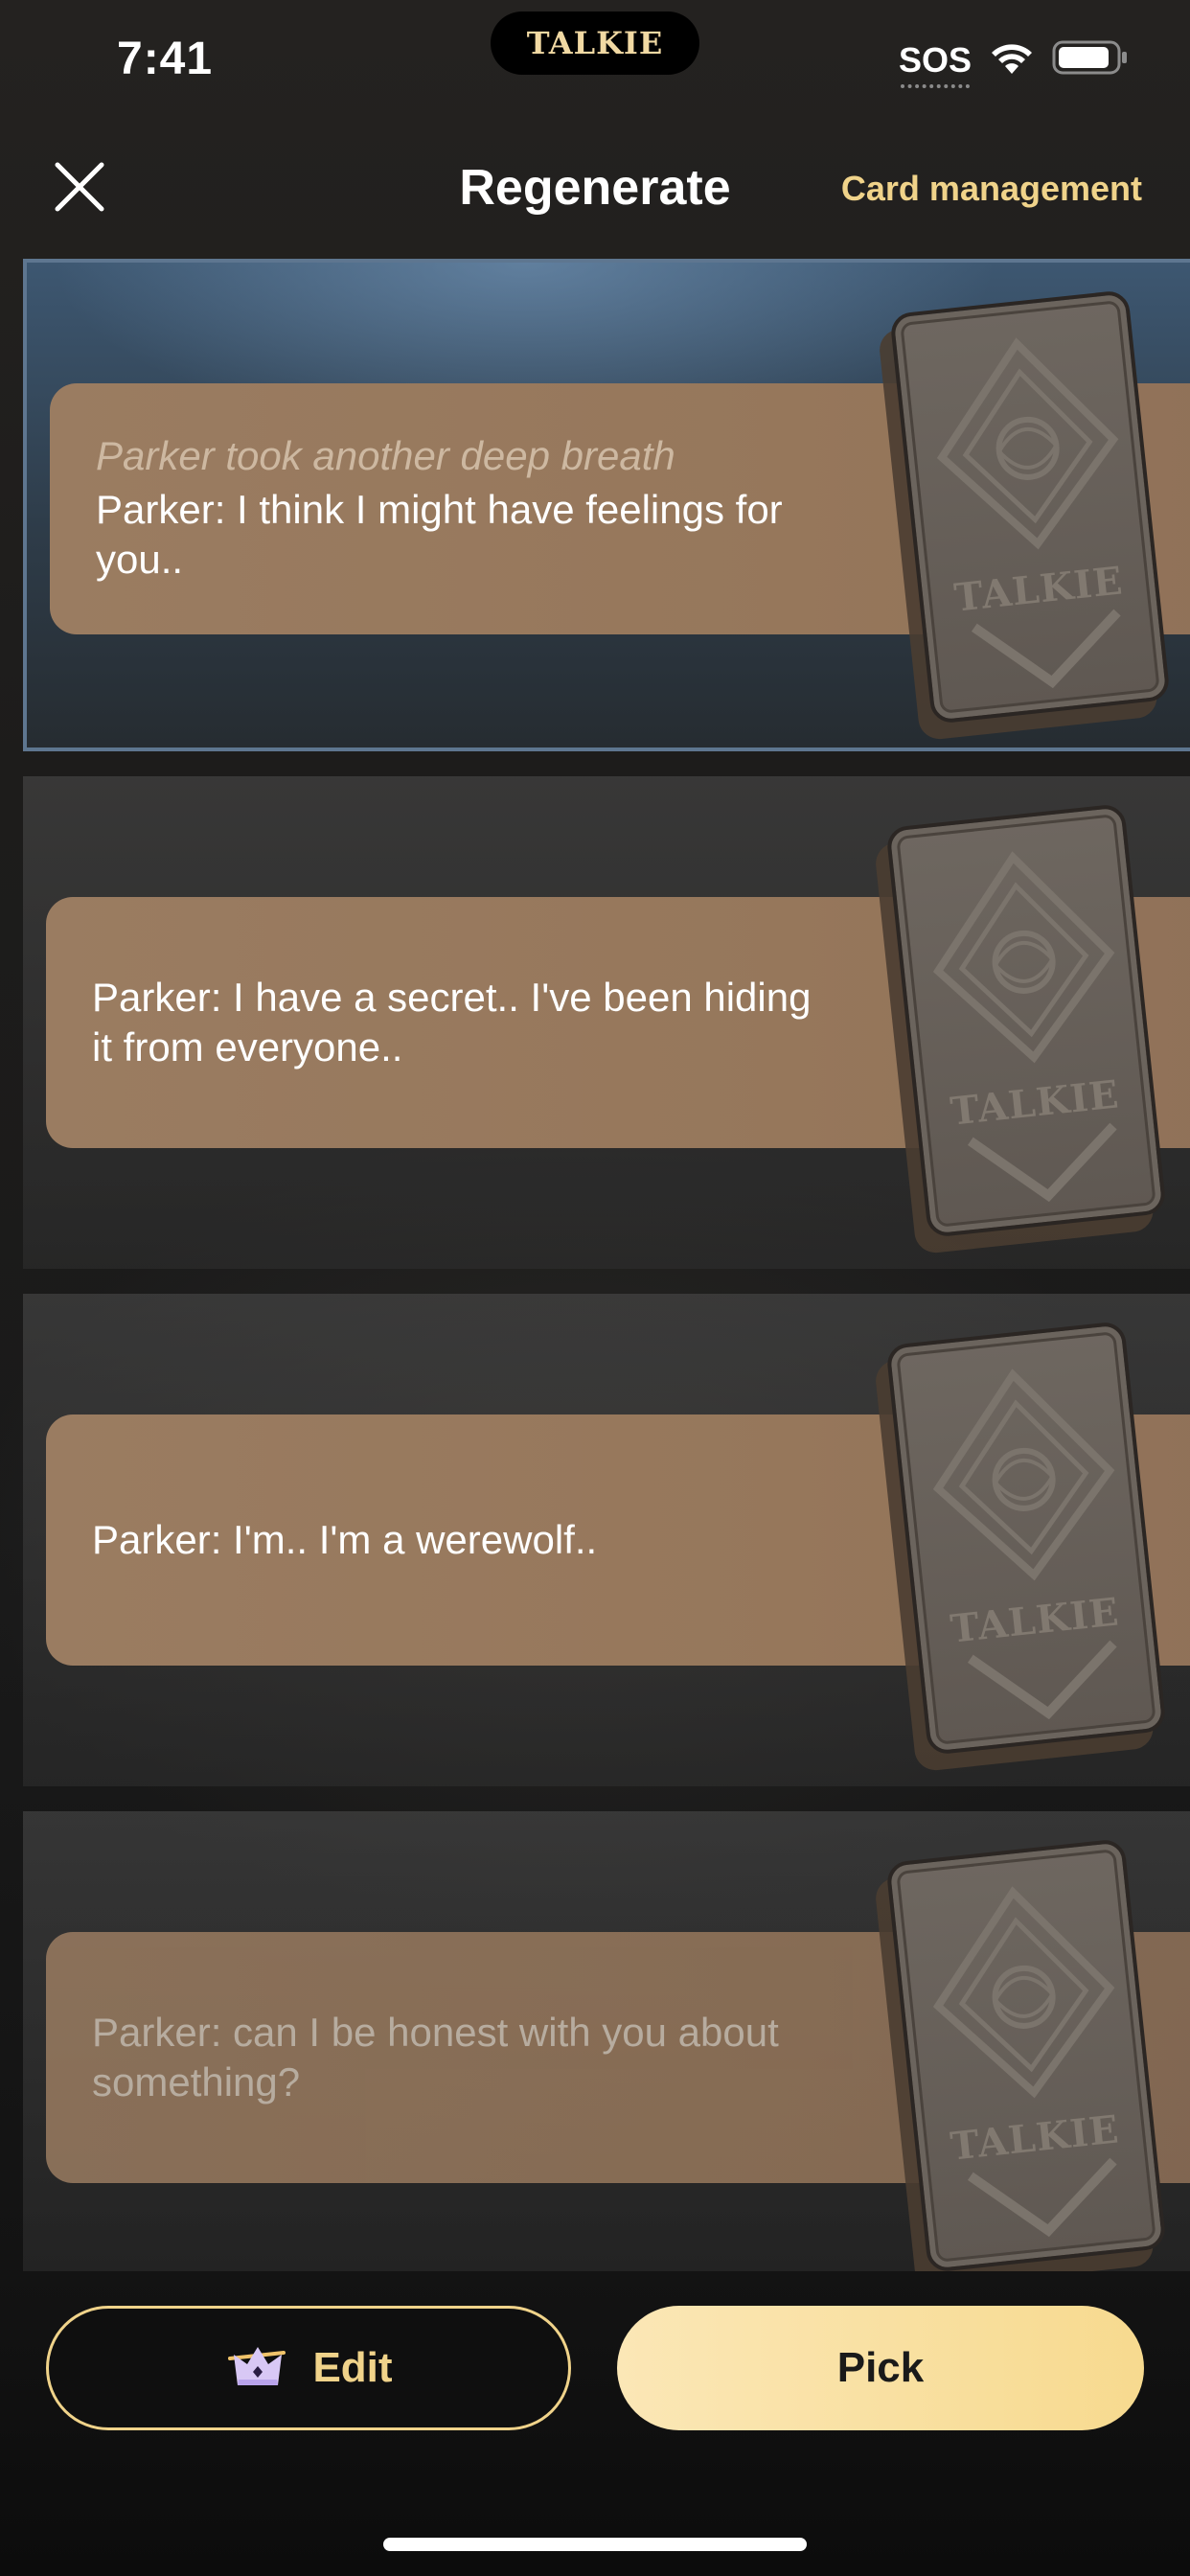 This screenshot has height=2576, width=1190. What do you see at coordinates (1091, 59) in the screenshot?
I see `battery-icon` at bounding box center [1091, 59].